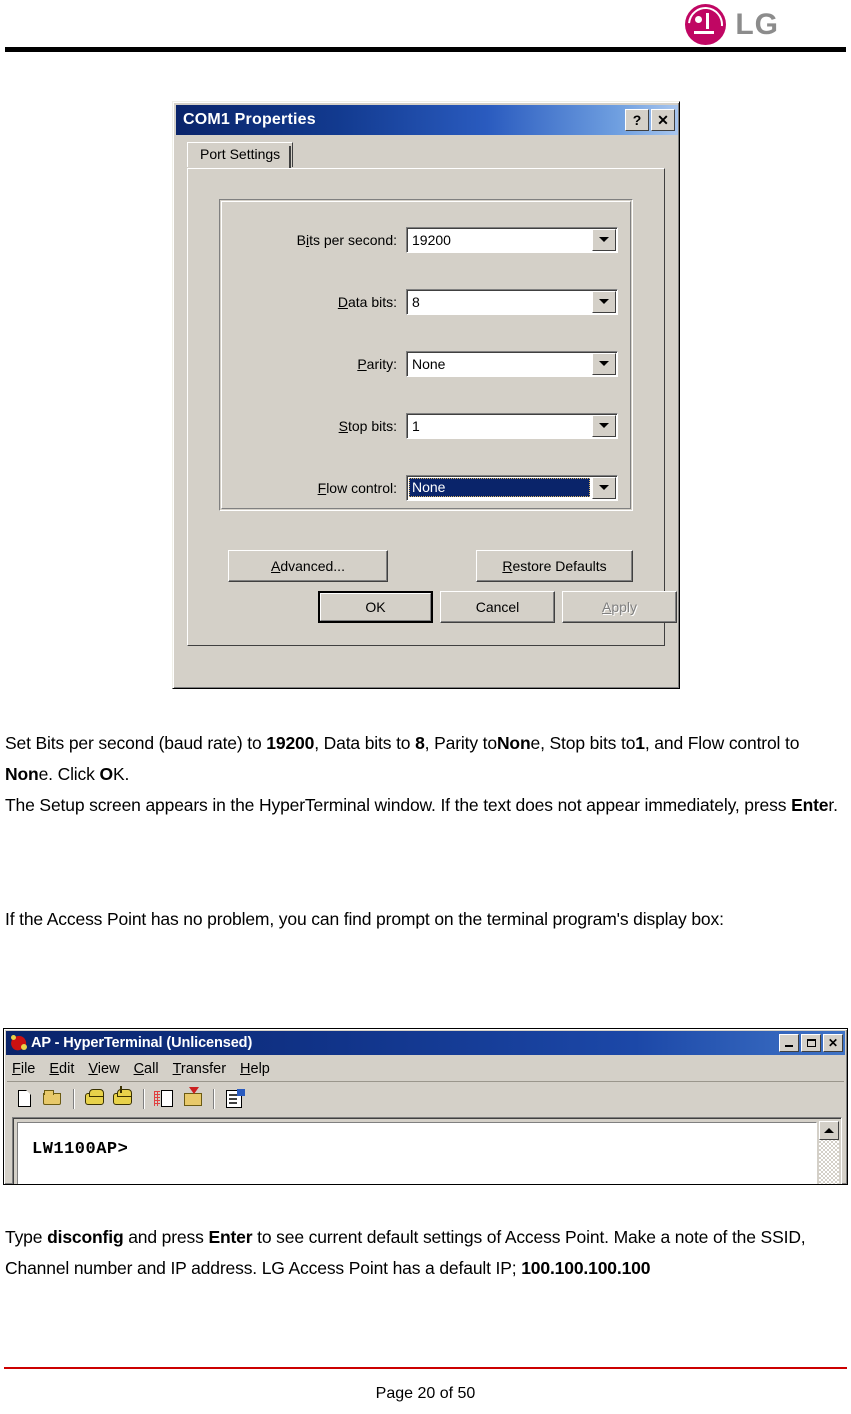 This screenshot has height=1414, width=851. I want to click on dialog-title: COM1 Properties, so click(249, 119).